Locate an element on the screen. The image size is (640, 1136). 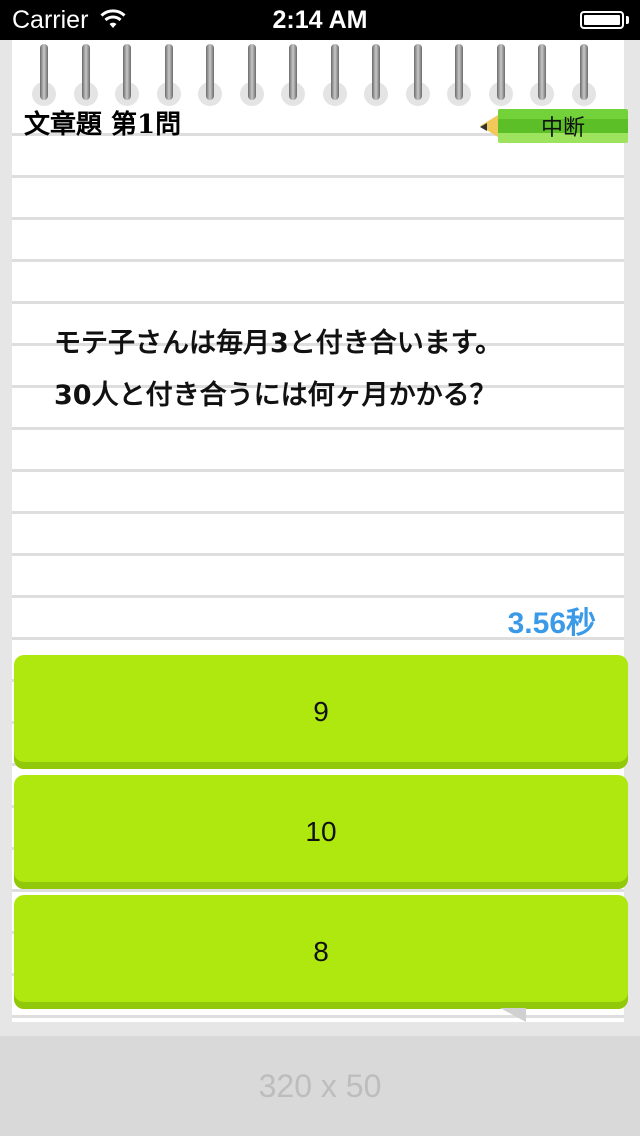
answer-button-3: 8 is located at coordinates (321, 952).